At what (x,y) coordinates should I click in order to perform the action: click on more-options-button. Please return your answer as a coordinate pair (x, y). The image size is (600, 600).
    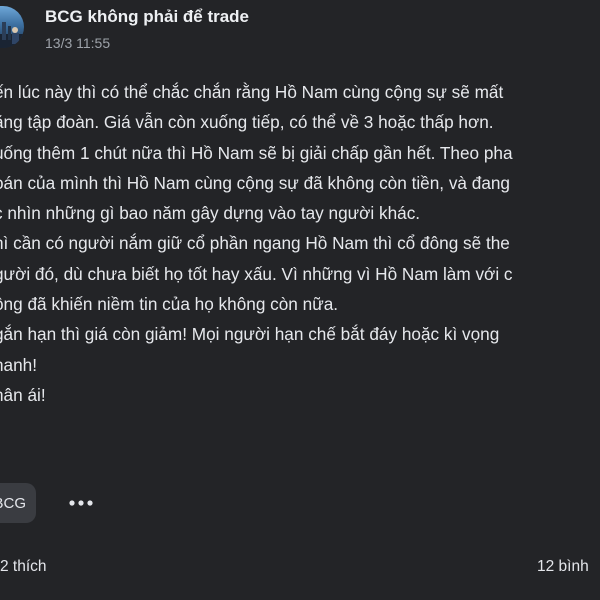
    Looking at the image, I should click on (81, 503).